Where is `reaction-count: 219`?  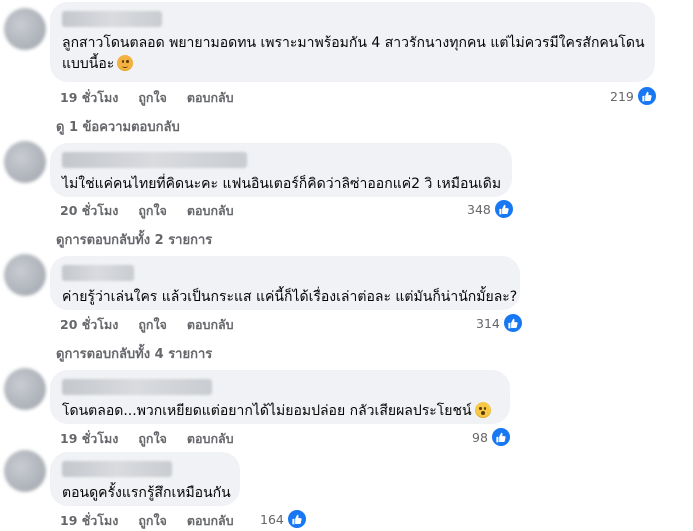
reaction-count: 219 is located at coordinates (622, 96).